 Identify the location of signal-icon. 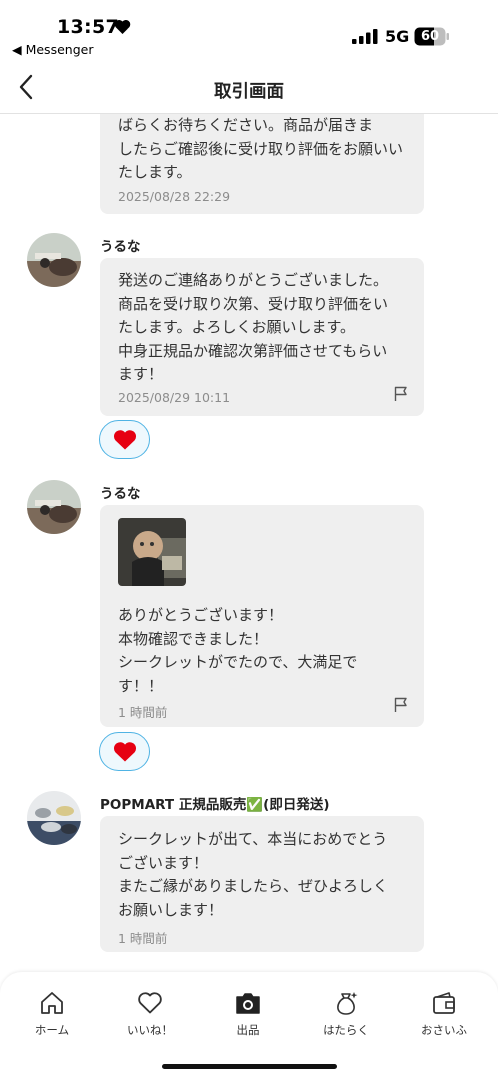
(365, 36).